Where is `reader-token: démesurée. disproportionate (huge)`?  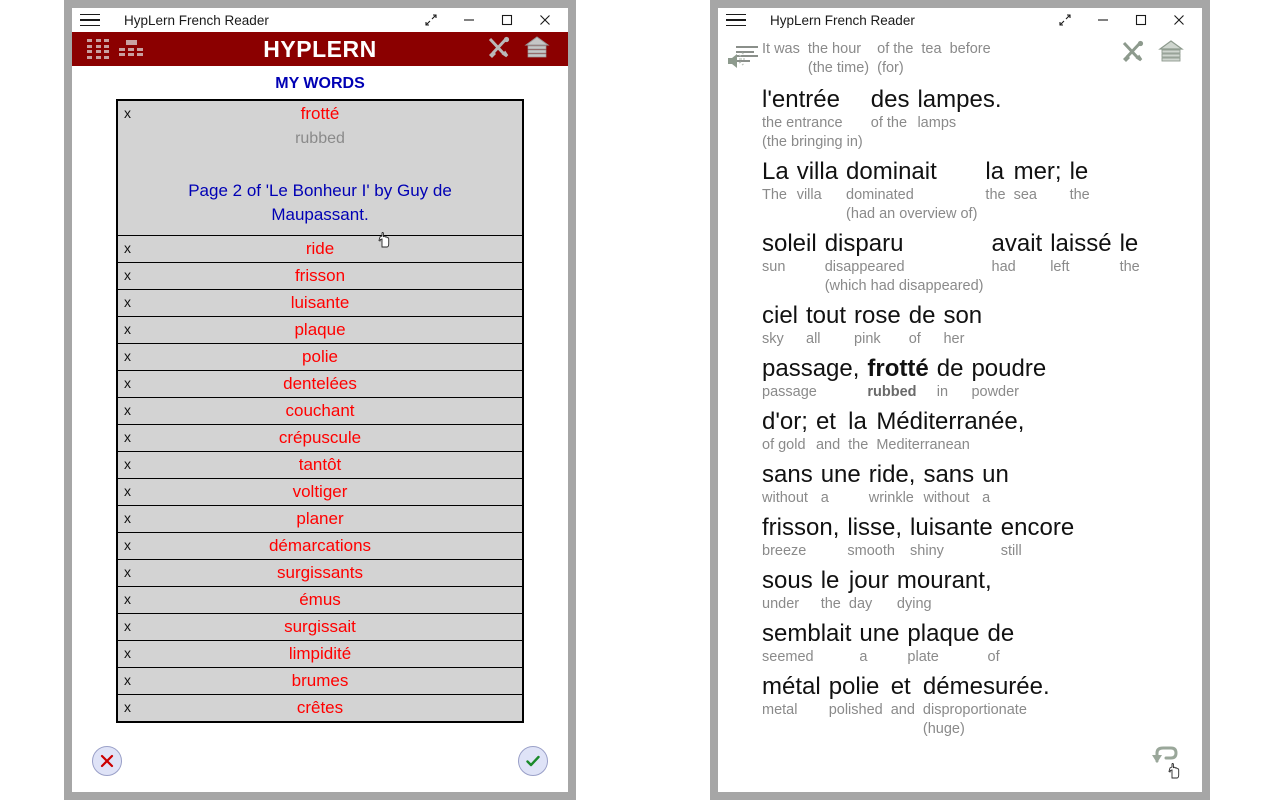 reader-token: démesurée. disproportionate (huge) is located at coordinates (986, 706).